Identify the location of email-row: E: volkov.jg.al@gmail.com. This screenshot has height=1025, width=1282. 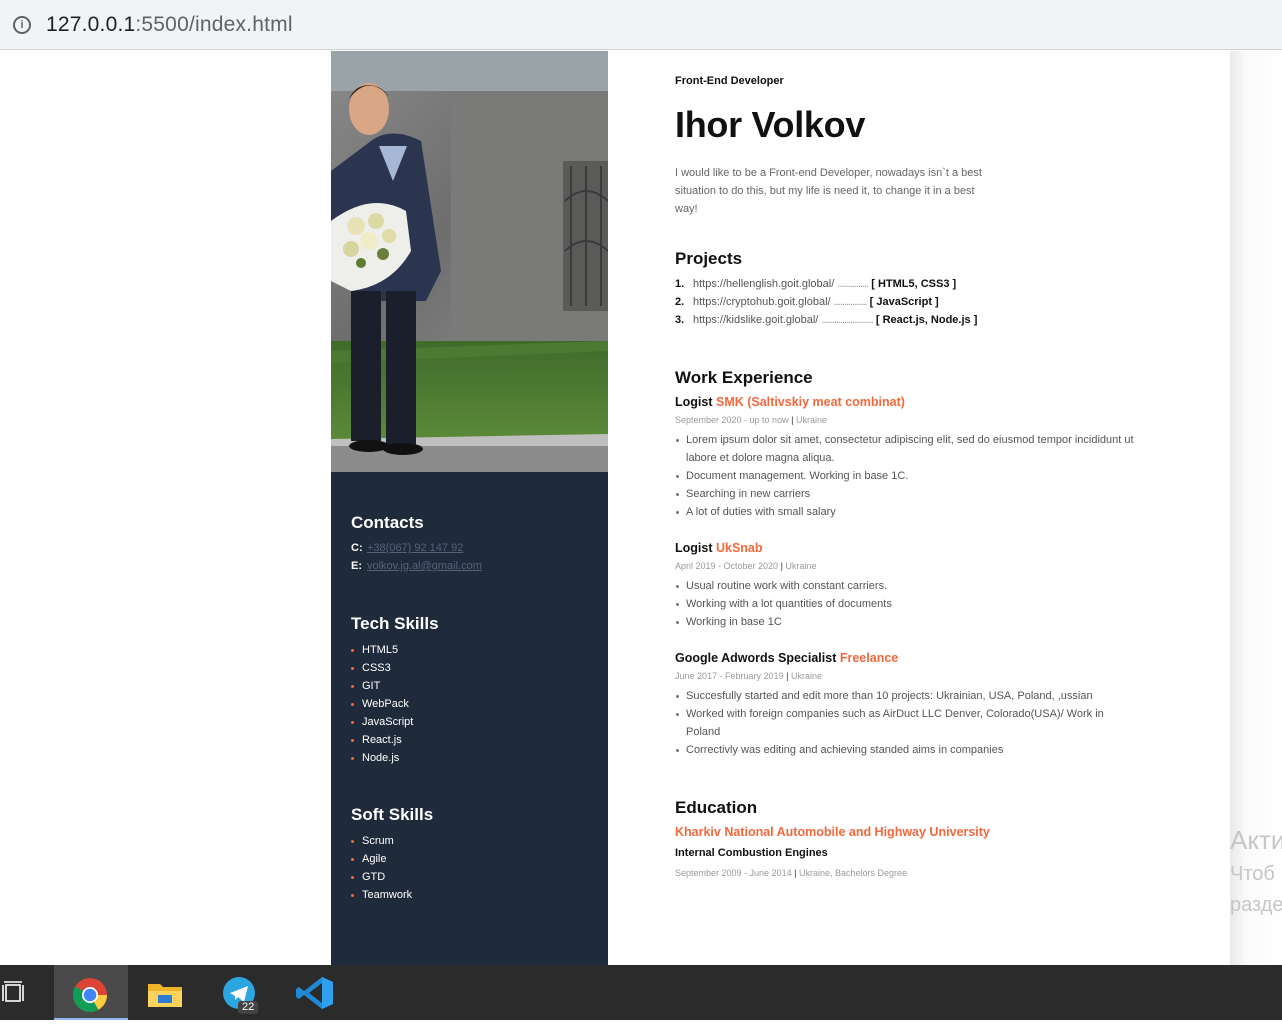
(416, 566).